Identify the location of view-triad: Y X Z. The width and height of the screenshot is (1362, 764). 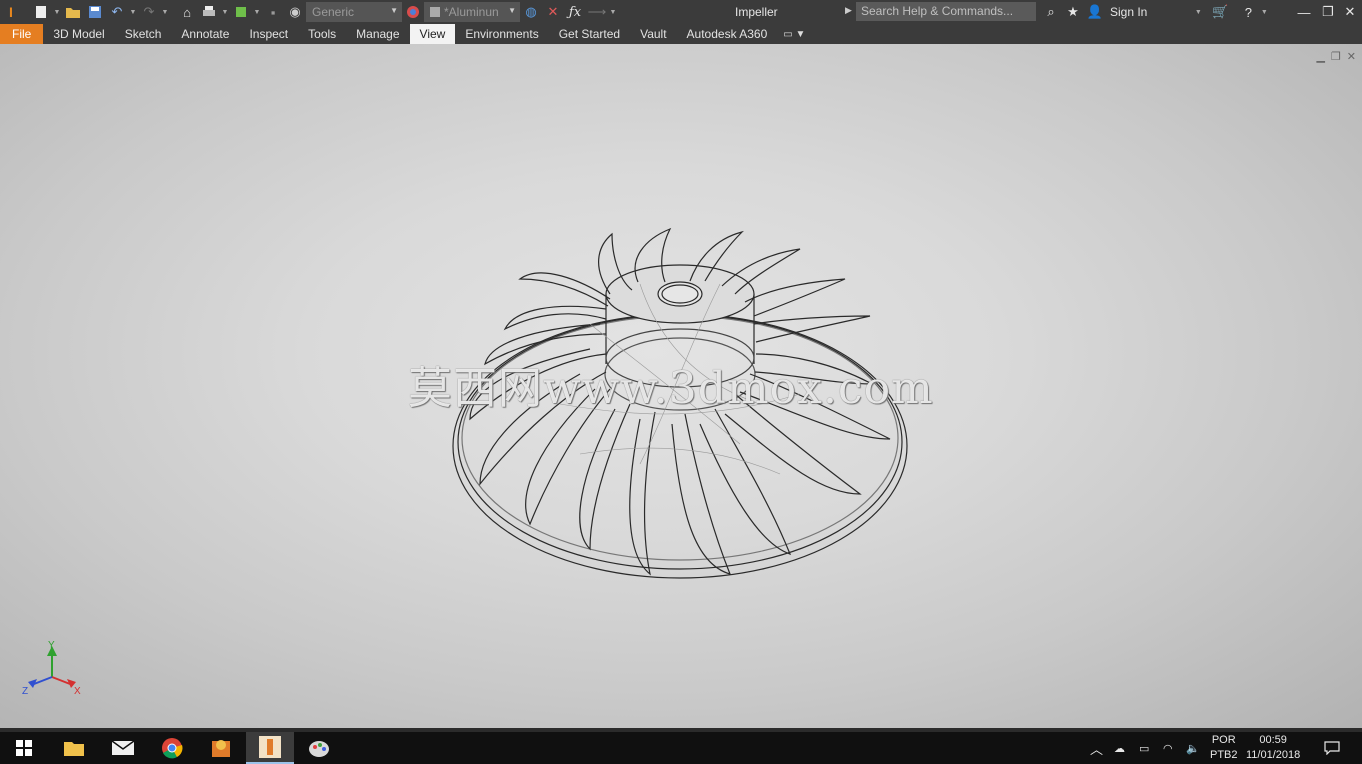
(53, 670).